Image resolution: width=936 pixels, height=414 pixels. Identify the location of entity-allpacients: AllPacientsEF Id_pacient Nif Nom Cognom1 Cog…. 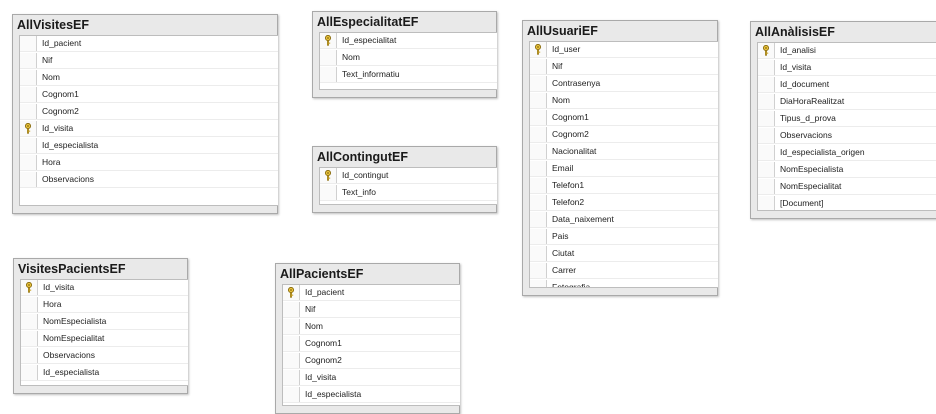
(367, 338).